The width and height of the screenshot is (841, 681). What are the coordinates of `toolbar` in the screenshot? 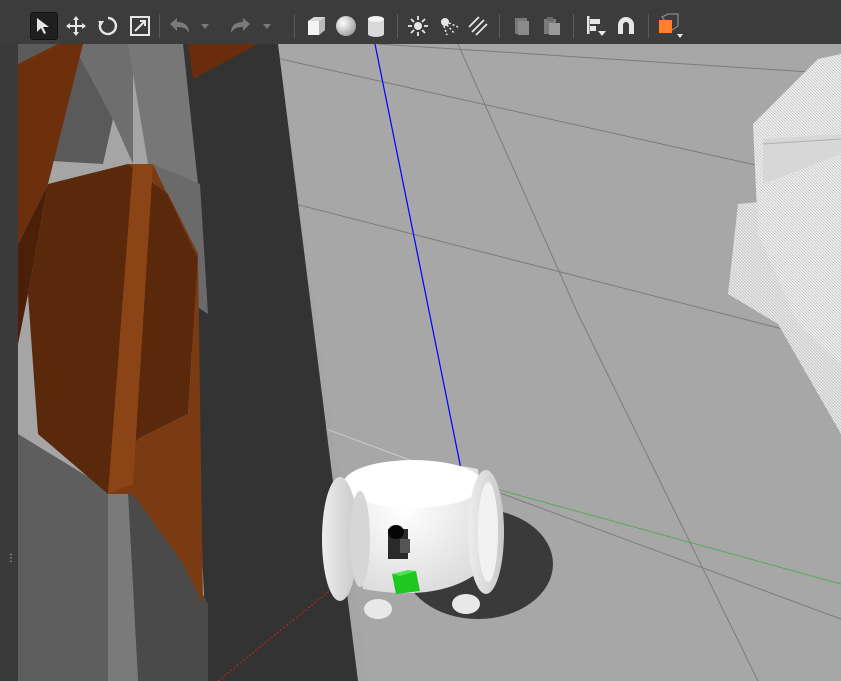 It's located at (420, 22).